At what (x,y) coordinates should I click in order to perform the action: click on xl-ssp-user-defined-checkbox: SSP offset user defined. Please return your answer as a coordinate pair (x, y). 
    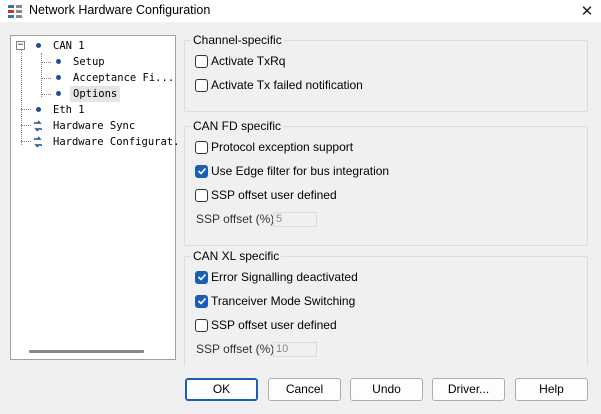
    Looking at the image, I should click on (266, 325).